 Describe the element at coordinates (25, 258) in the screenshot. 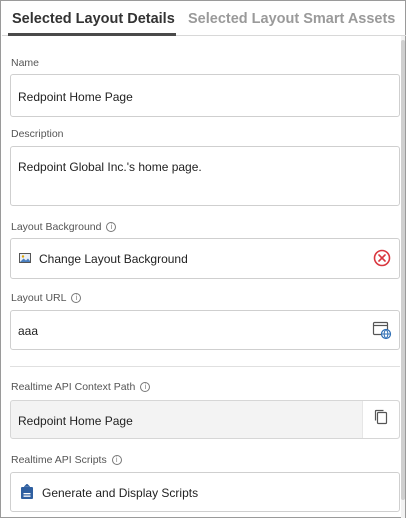

I see `image-icon` at that location.